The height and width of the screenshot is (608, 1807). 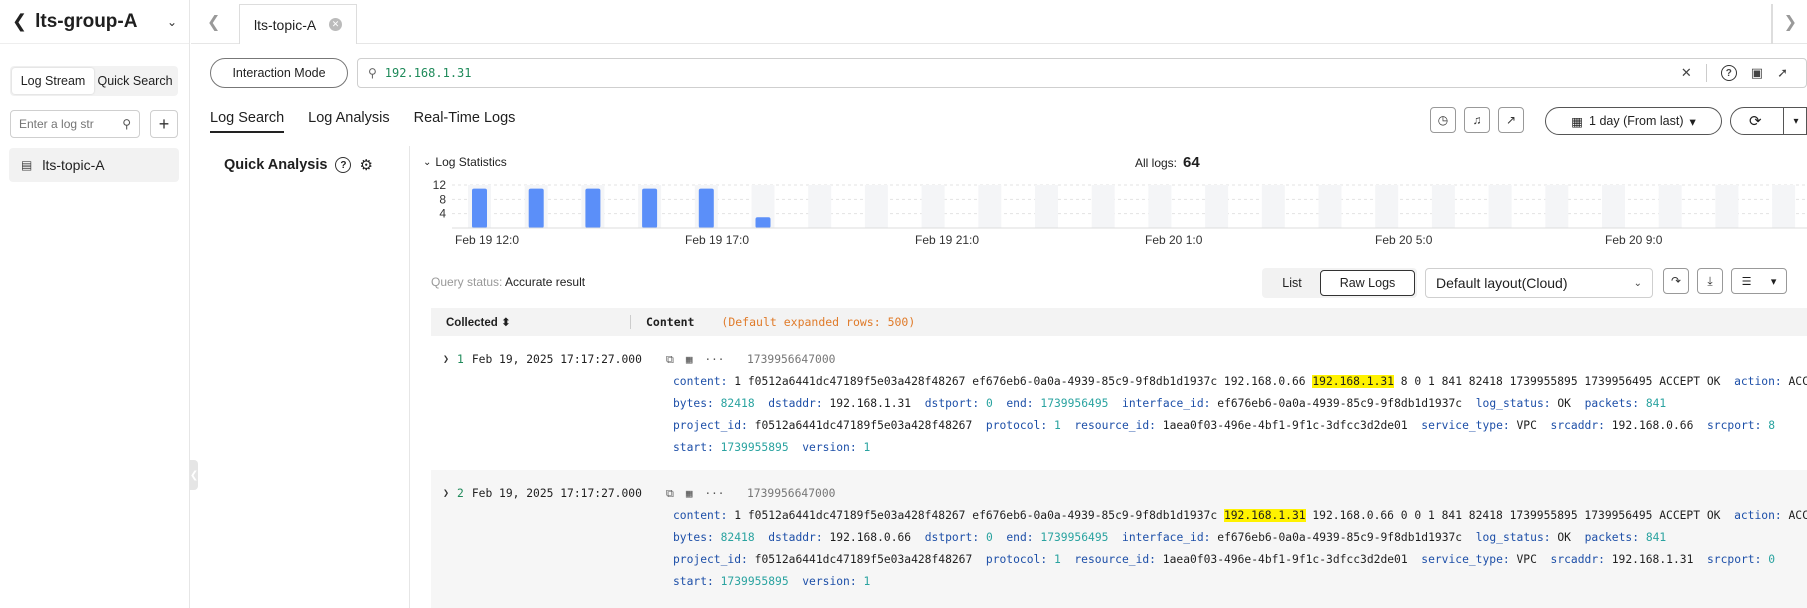 What do you see at coordinates (1511, 120) in the screenshot?
I see `share-icon: ↗` at bounding box center [1511, 120].